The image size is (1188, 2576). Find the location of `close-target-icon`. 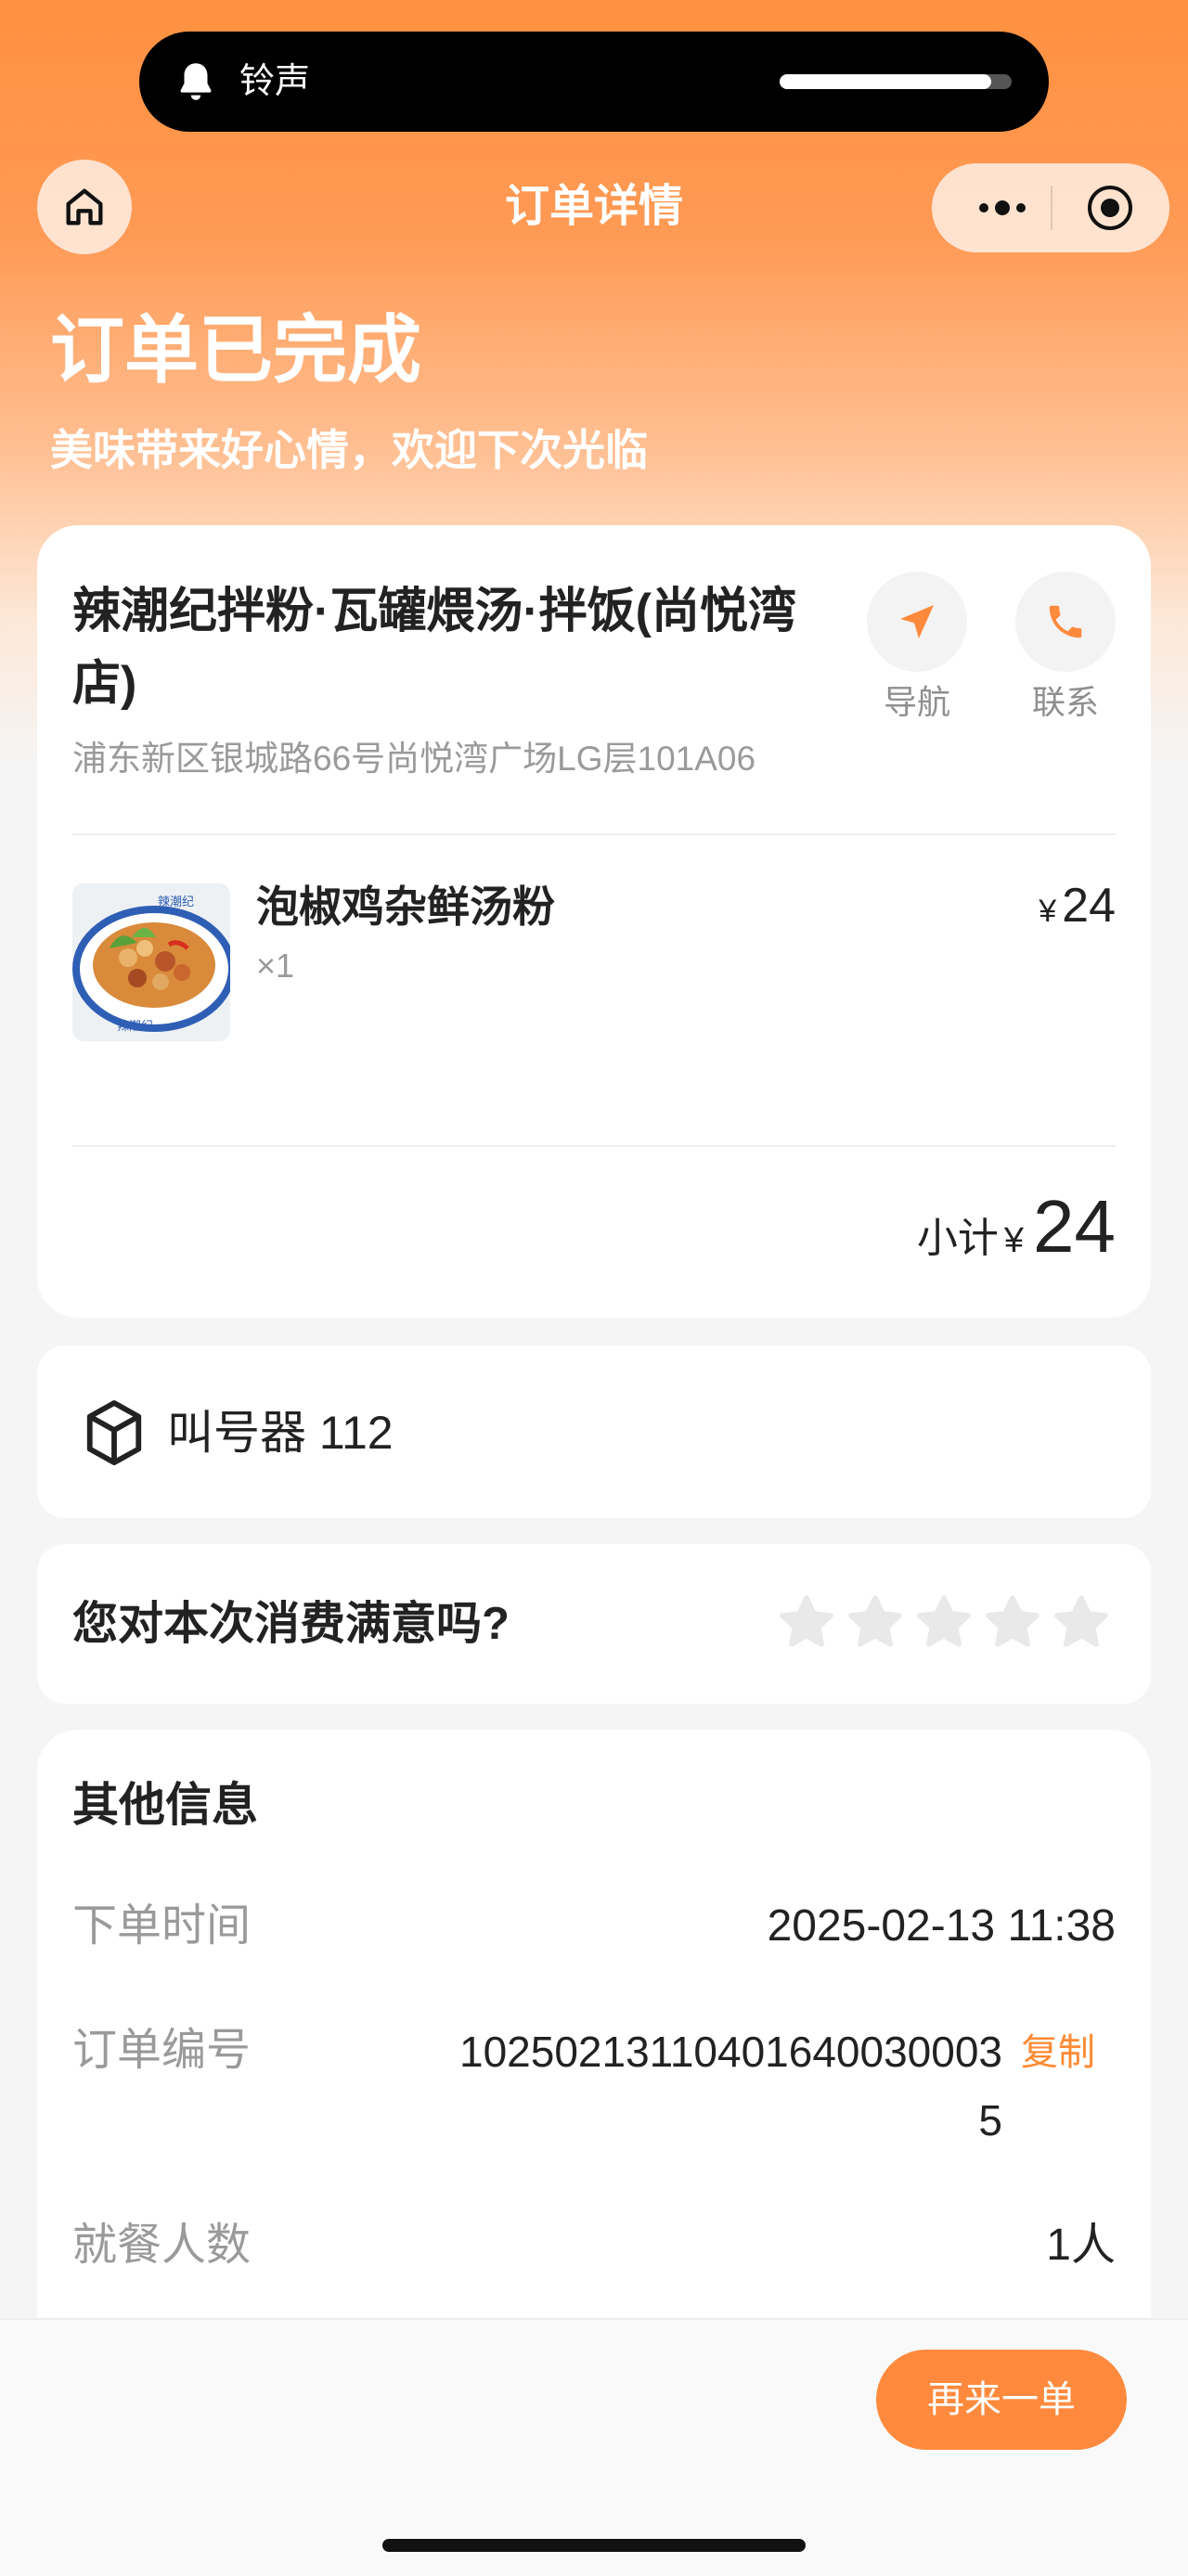

close-target-icon is located at coordinates (1110, 208).